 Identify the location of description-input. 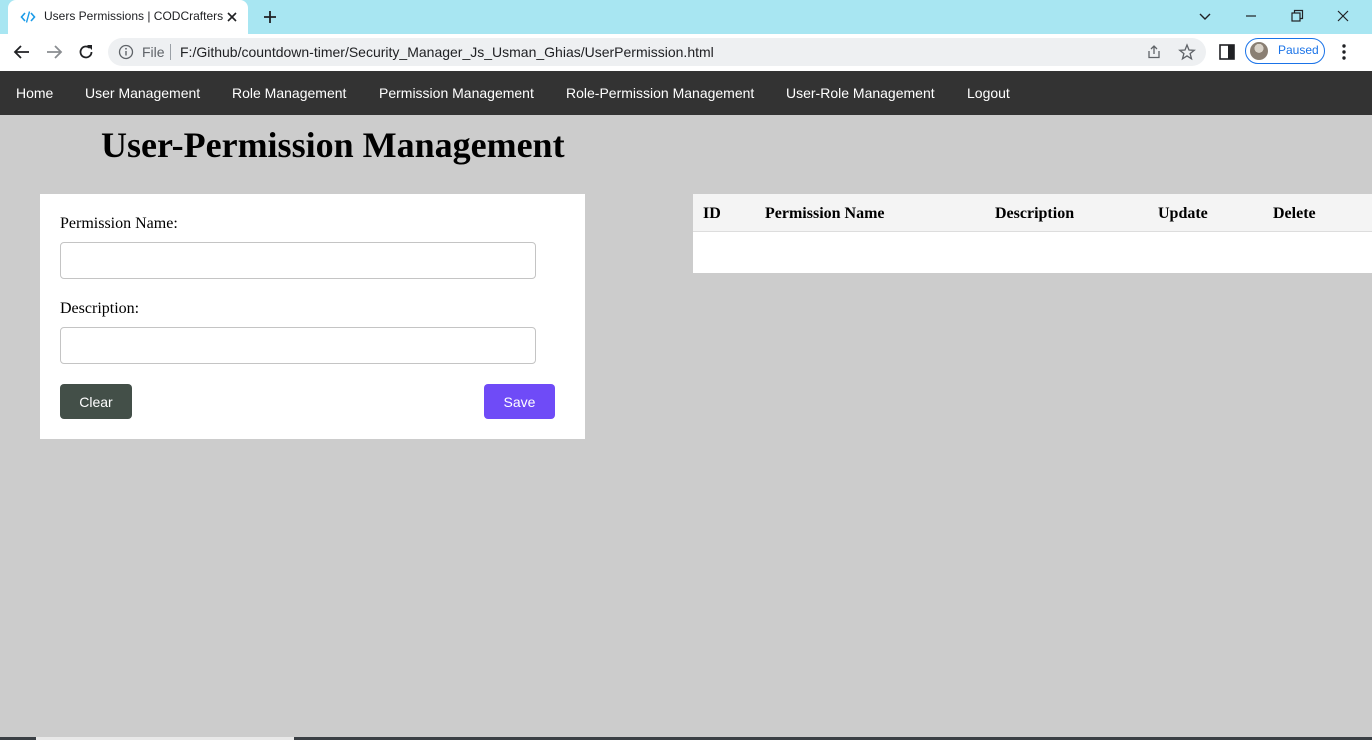
(298, 345).